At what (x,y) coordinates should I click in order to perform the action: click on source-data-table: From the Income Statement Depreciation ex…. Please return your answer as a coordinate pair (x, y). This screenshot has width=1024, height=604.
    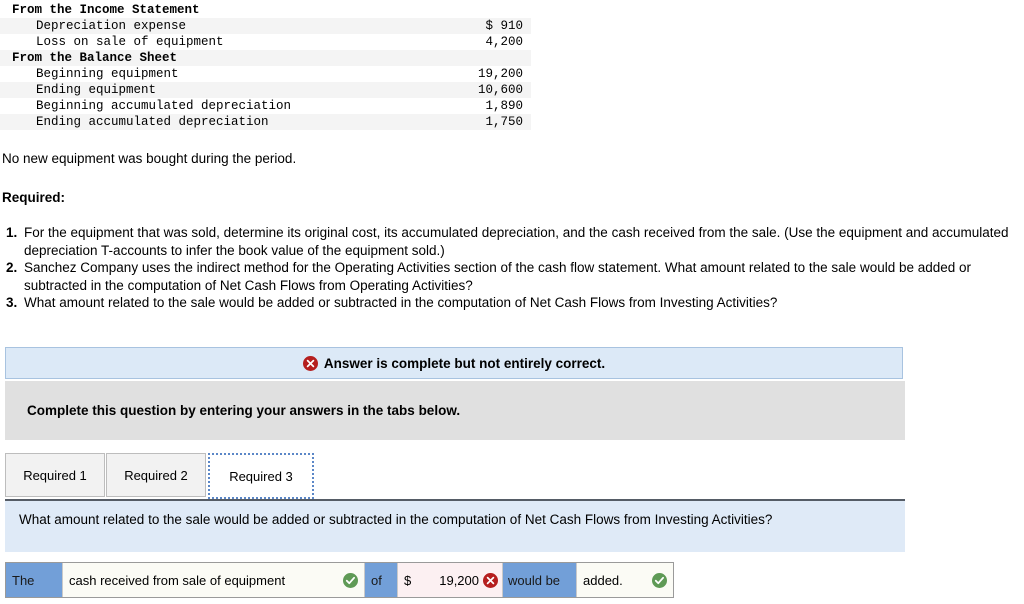
    Looking at the image, I should click on (265, 66).